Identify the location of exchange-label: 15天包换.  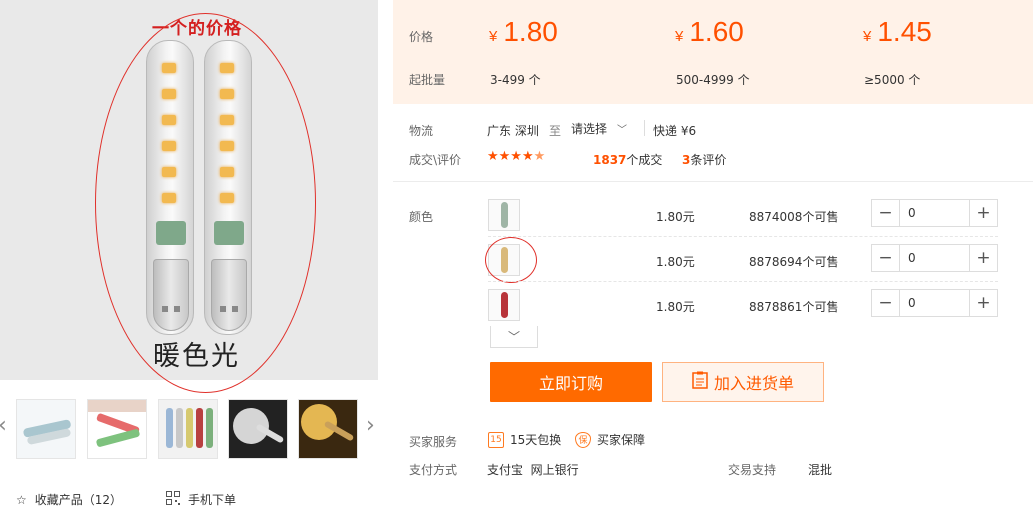
(536, 440).